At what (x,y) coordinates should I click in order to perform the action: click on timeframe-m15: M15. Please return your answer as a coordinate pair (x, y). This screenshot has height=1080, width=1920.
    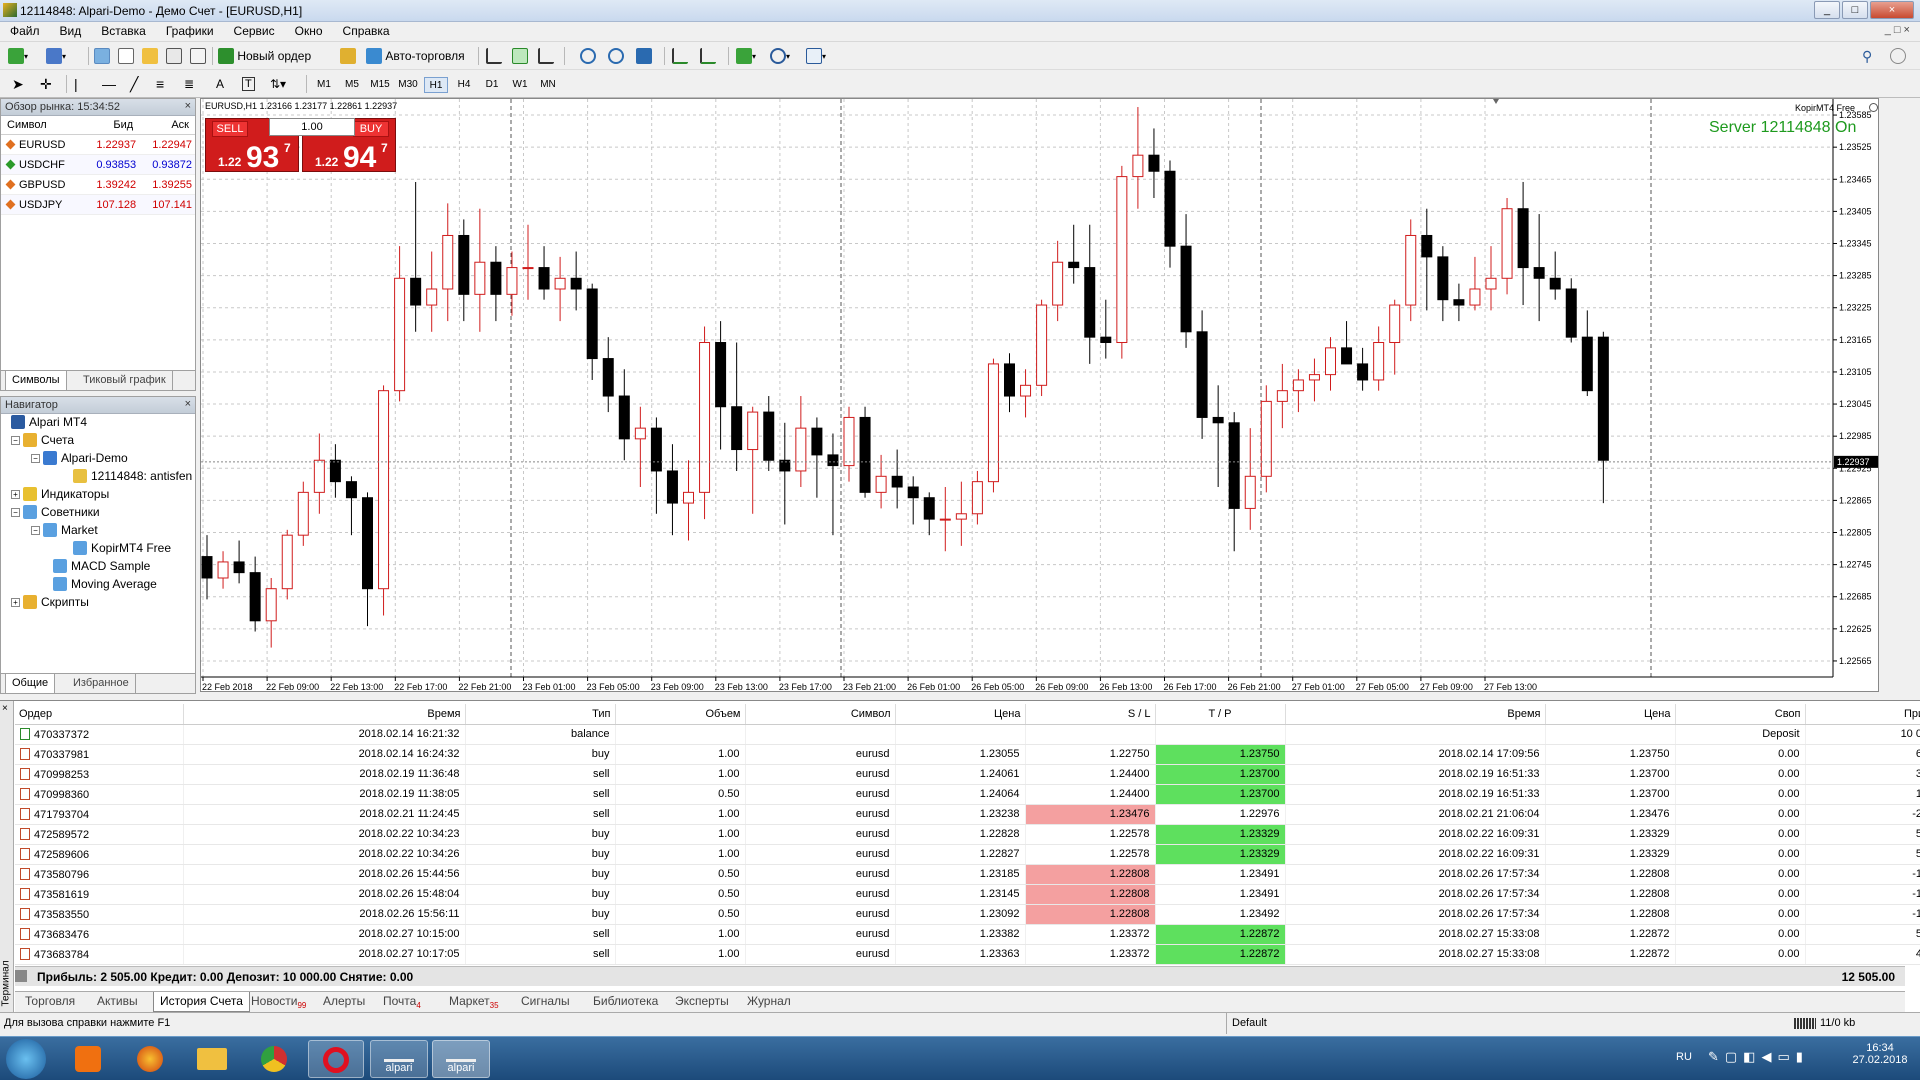
    Looking at the image, I should click on (380, 85).